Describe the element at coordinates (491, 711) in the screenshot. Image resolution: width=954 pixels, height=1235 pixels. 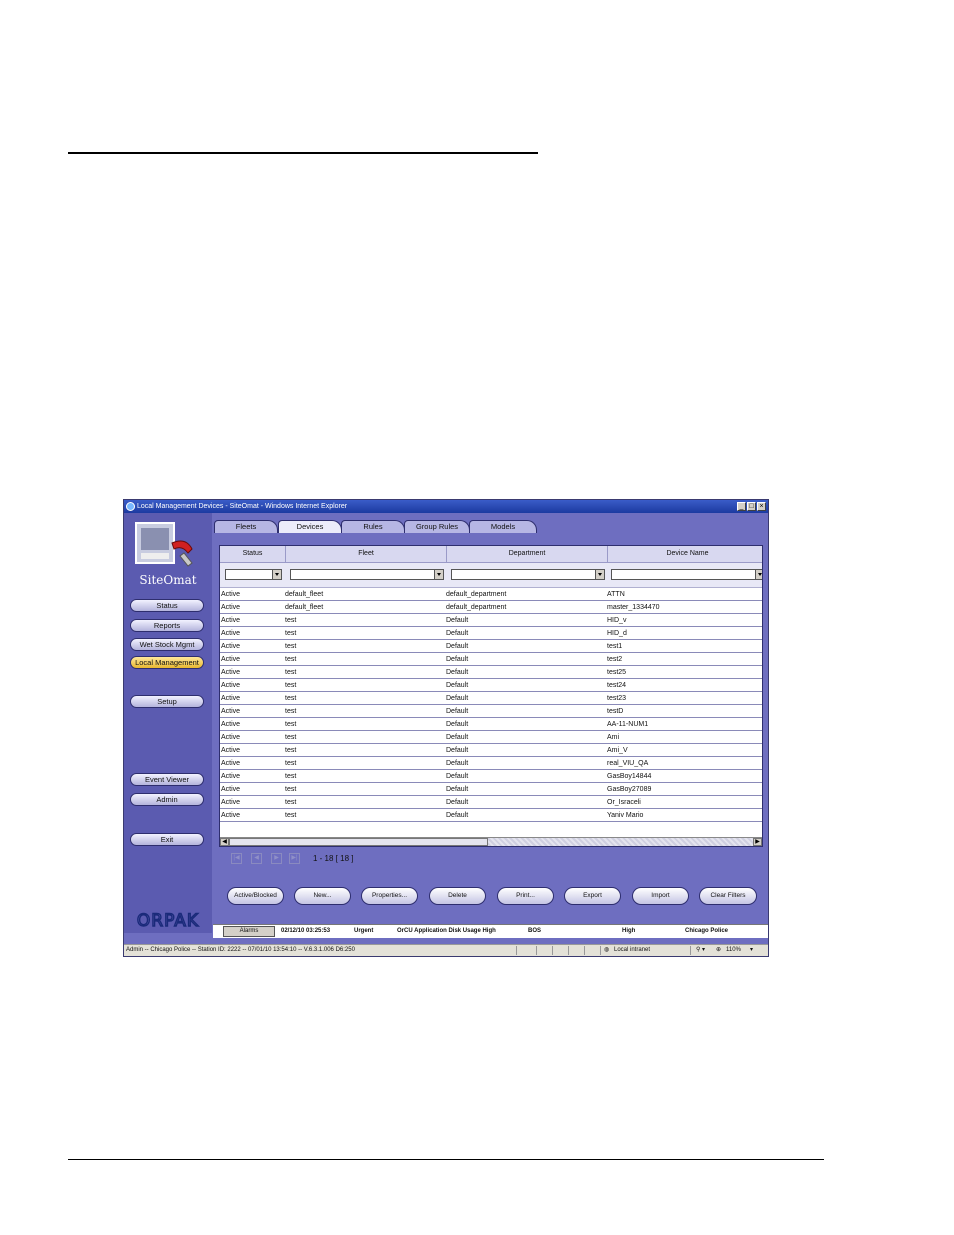
I see `table-row: Active test Default testD` at that location.